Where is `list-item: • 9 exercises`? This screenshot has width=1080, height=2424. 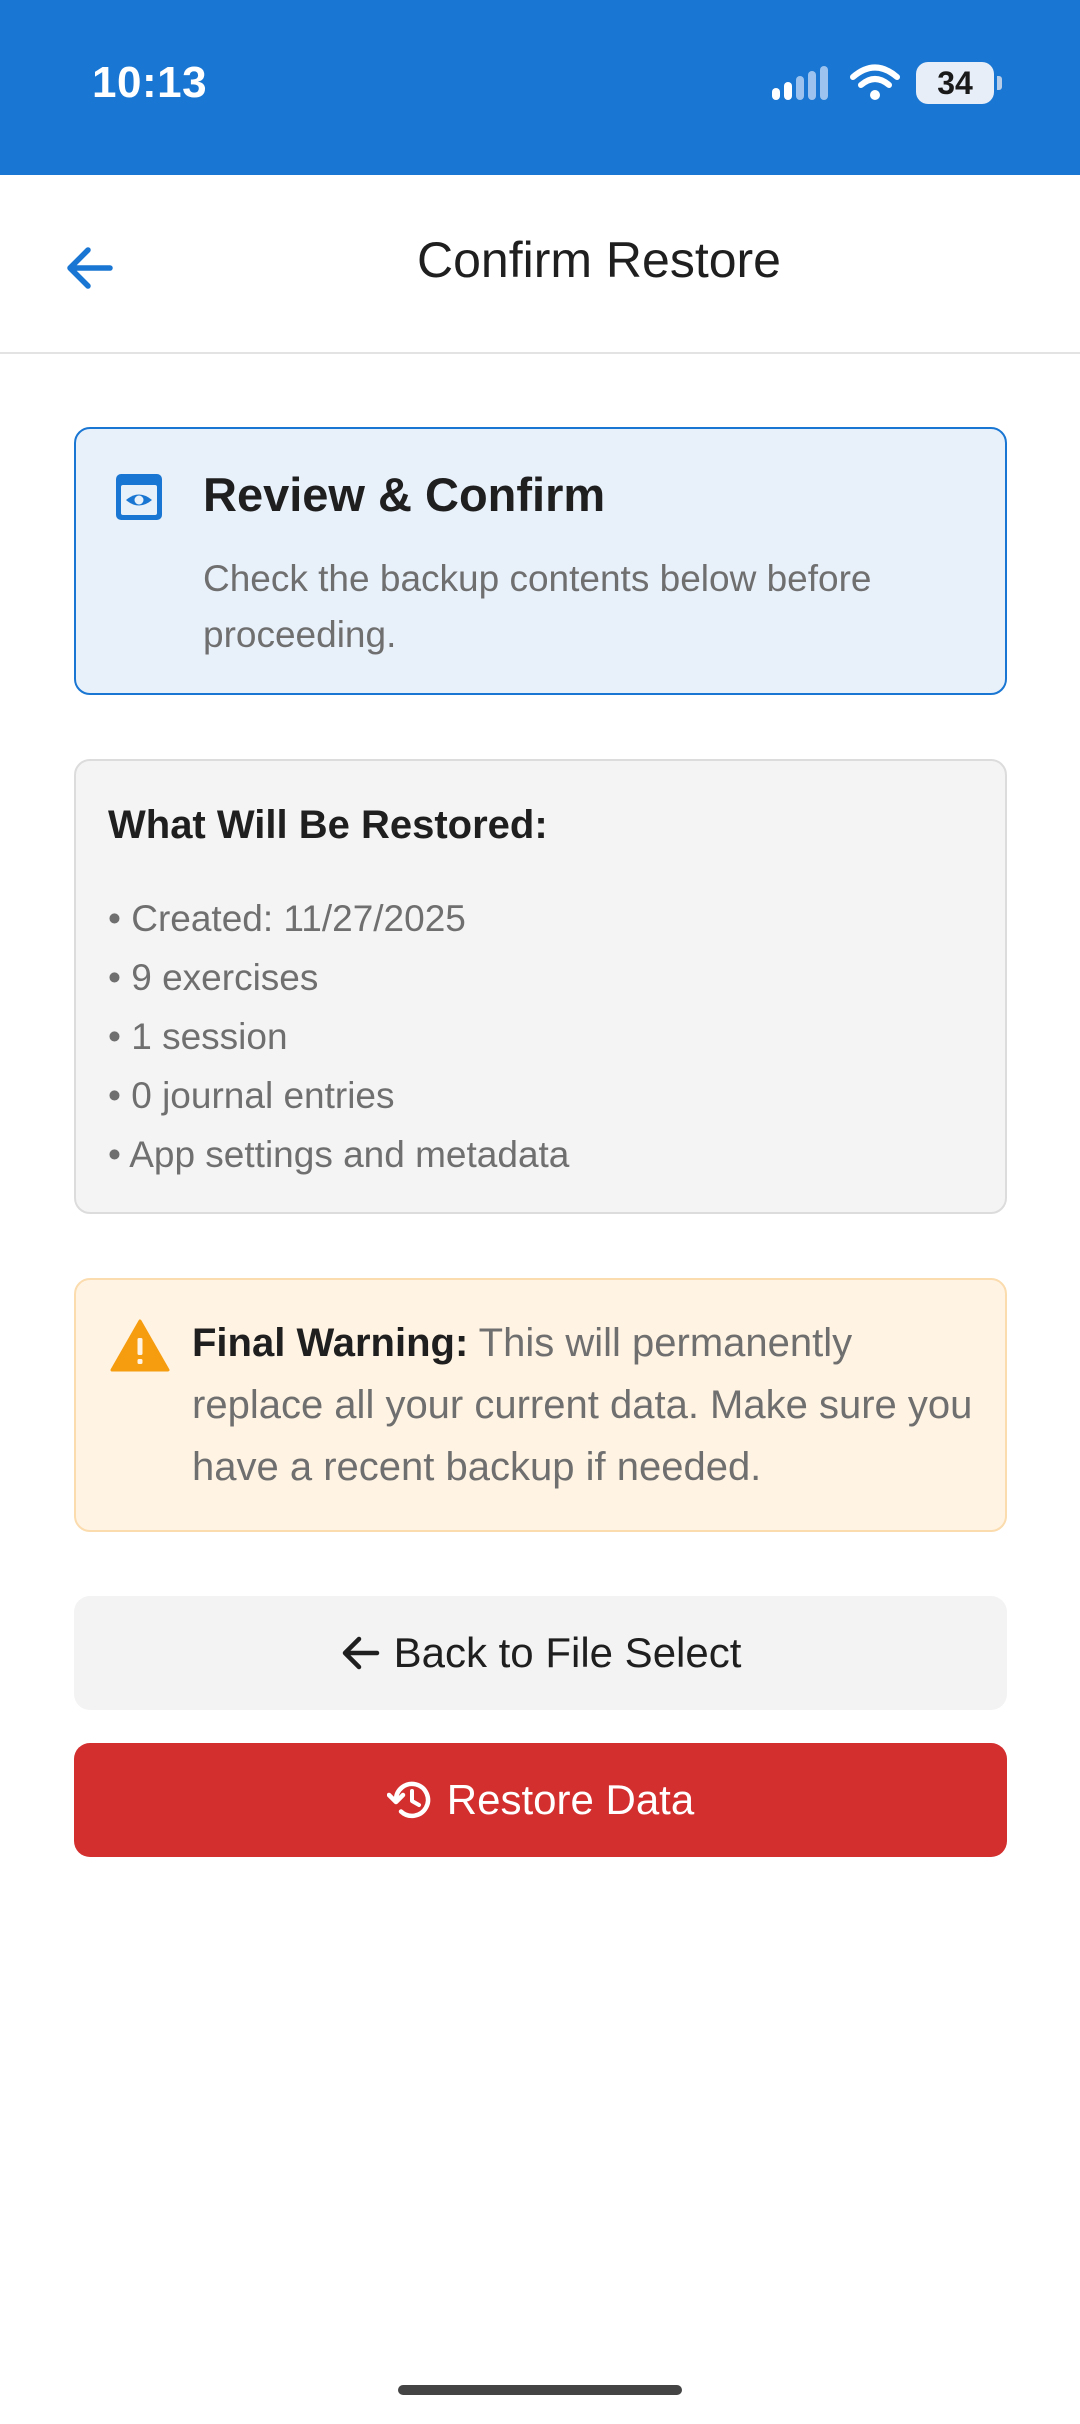
list-item: • 9 exercises is located at coordinates (213, 977).